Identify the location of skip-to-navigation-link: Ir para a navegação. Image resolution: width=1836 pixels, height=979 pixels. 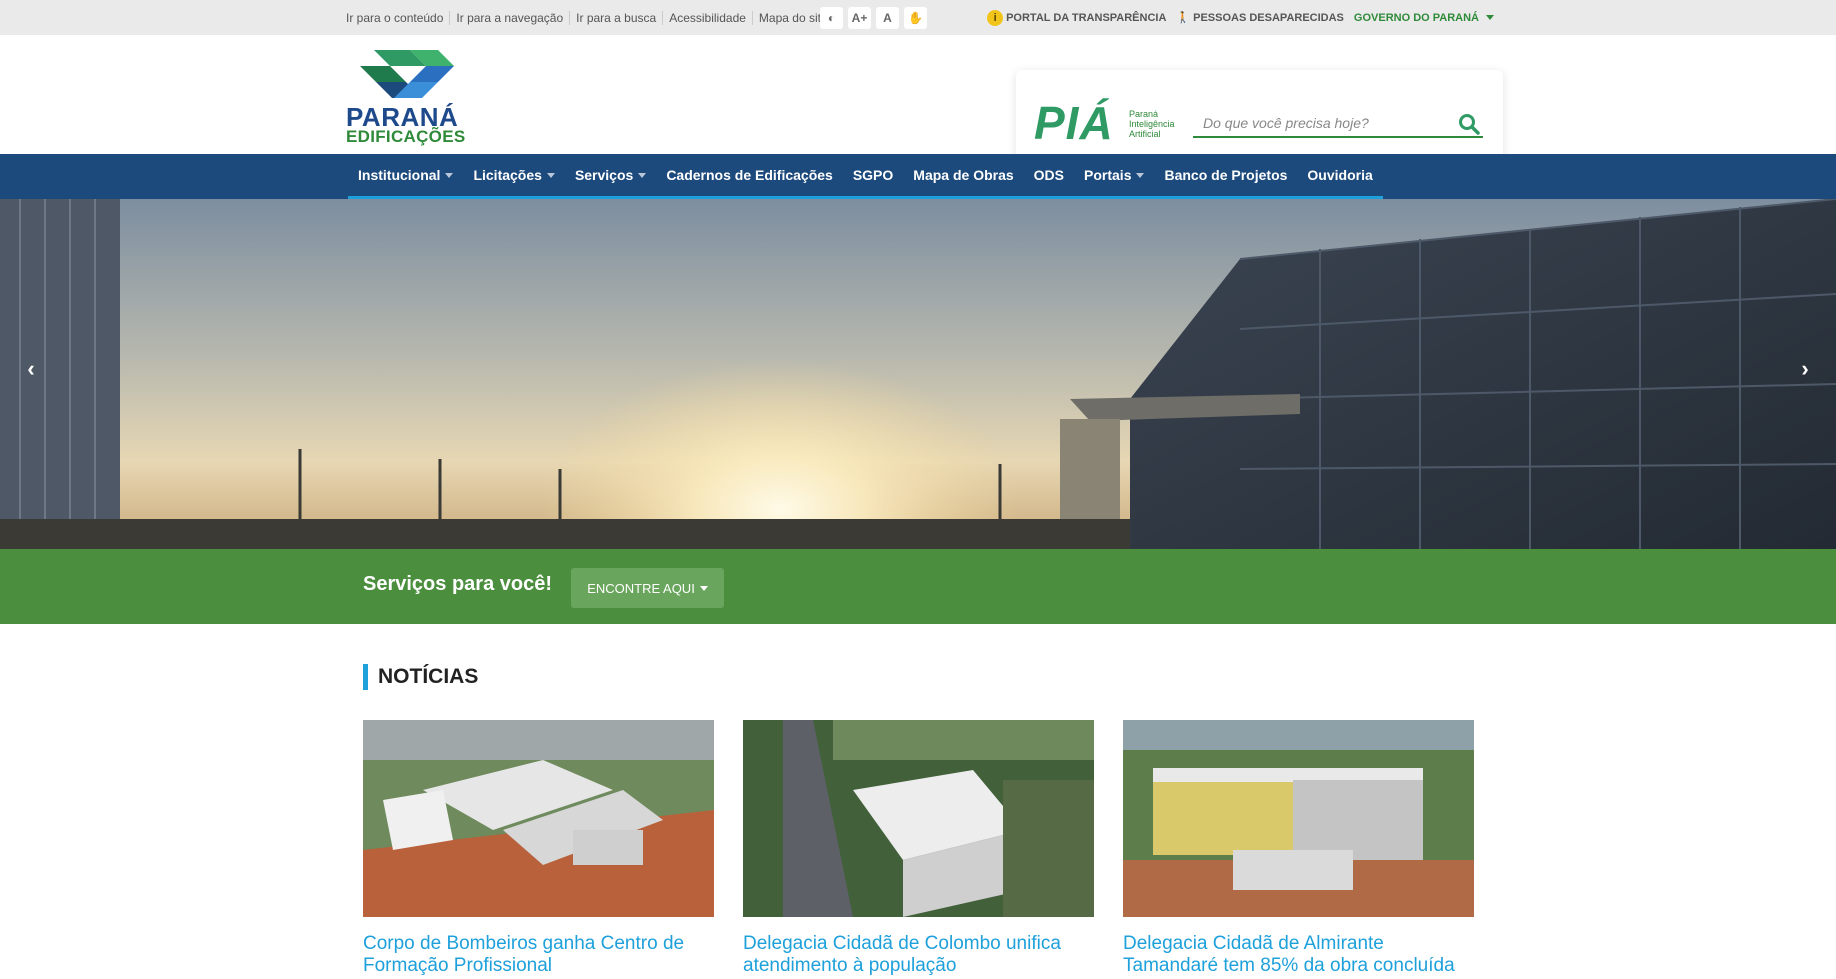
(510, 17).